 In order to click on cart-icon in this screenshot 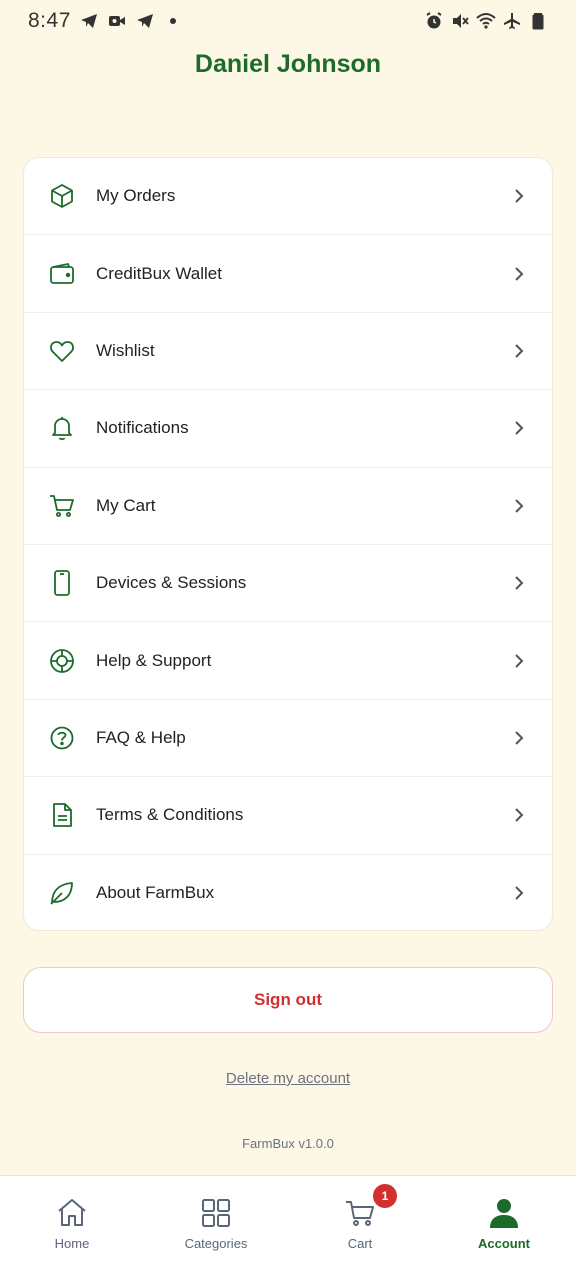, I will do `click(62, 506)`.